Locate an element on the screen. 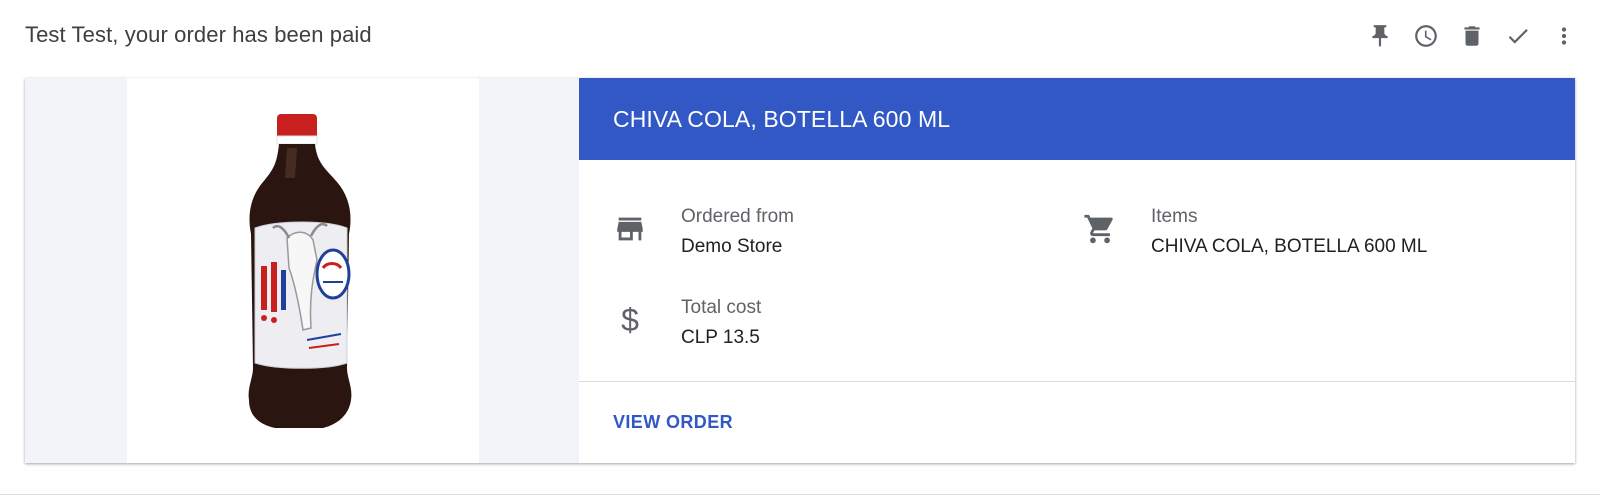 This screenshot has height=497, width=1600. order-title-bar: CHIVA COLA, BOTELLA 600 ML is located at coordinates (1077, 119).